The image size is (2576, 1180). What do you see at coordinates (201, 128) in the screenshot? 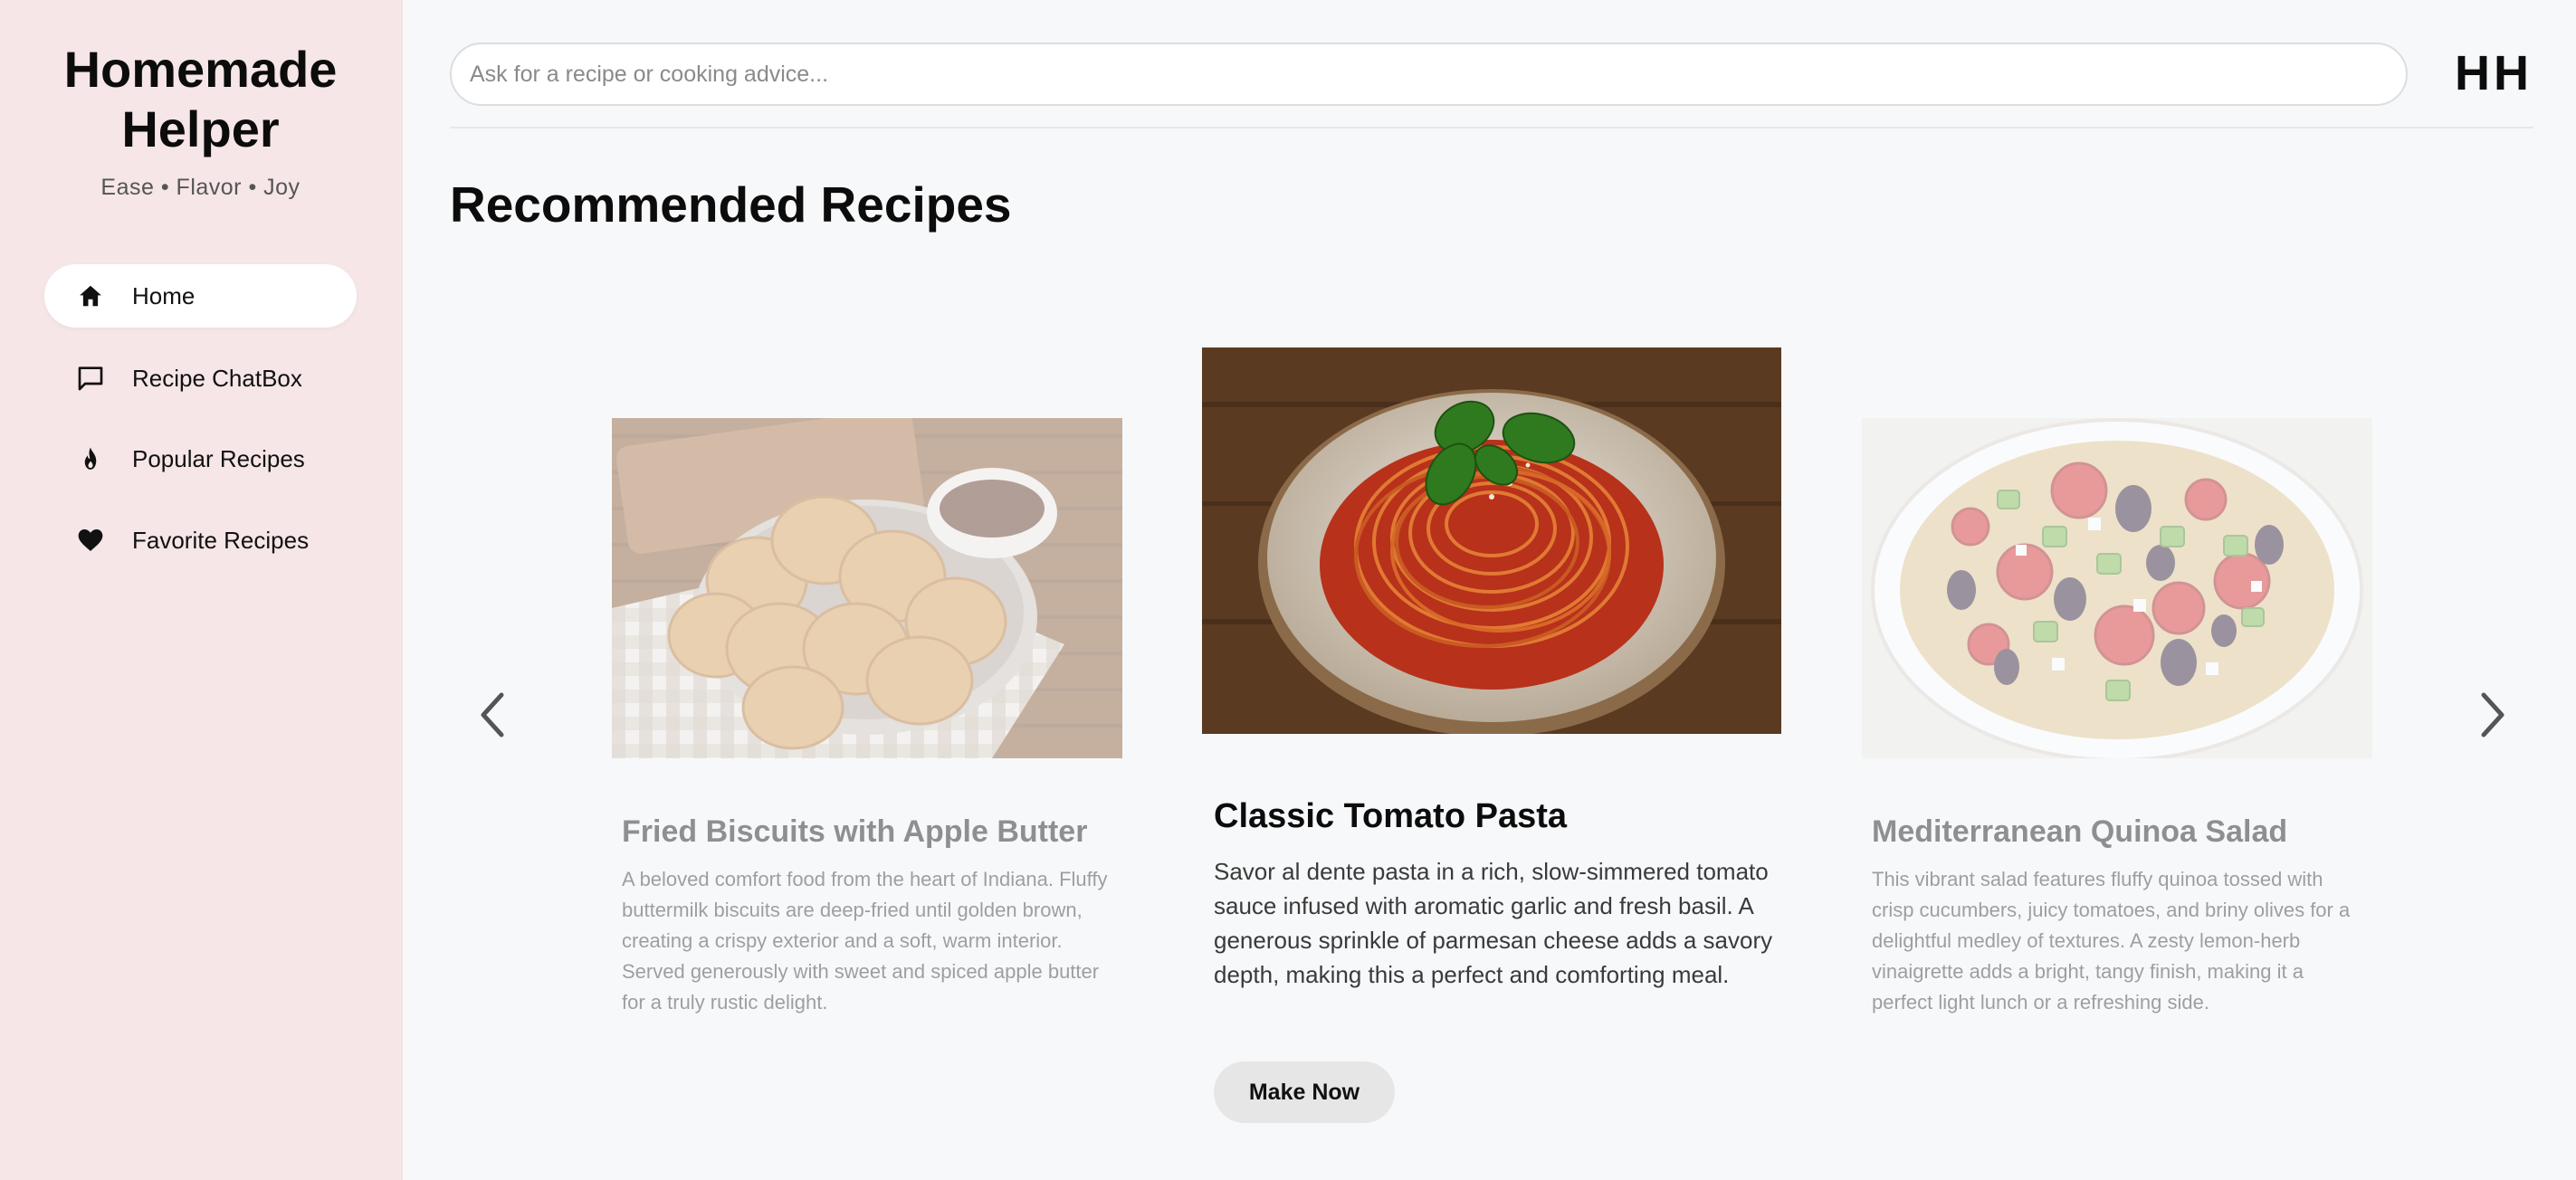
I see `brand-title-line2: Helper` at bounding box center [201, 128].